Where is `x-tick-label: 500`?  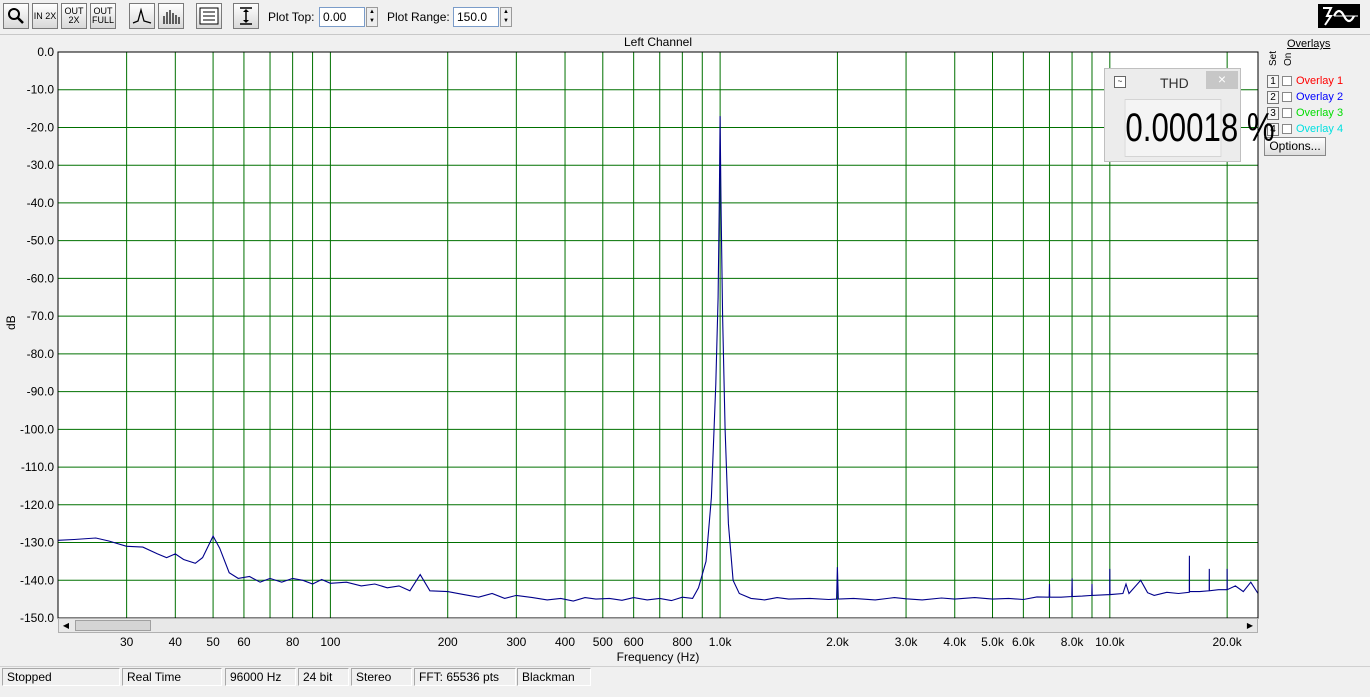
x-tick-label: 500 is located at coordinates (603, 642).